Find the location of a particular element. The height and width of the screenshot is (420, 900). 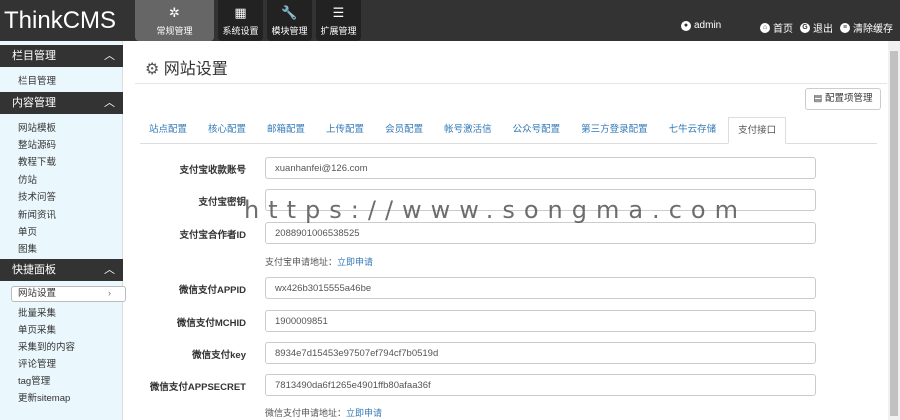

field-label: 微信支付APPSECRET is located at coordinates (197, 387).